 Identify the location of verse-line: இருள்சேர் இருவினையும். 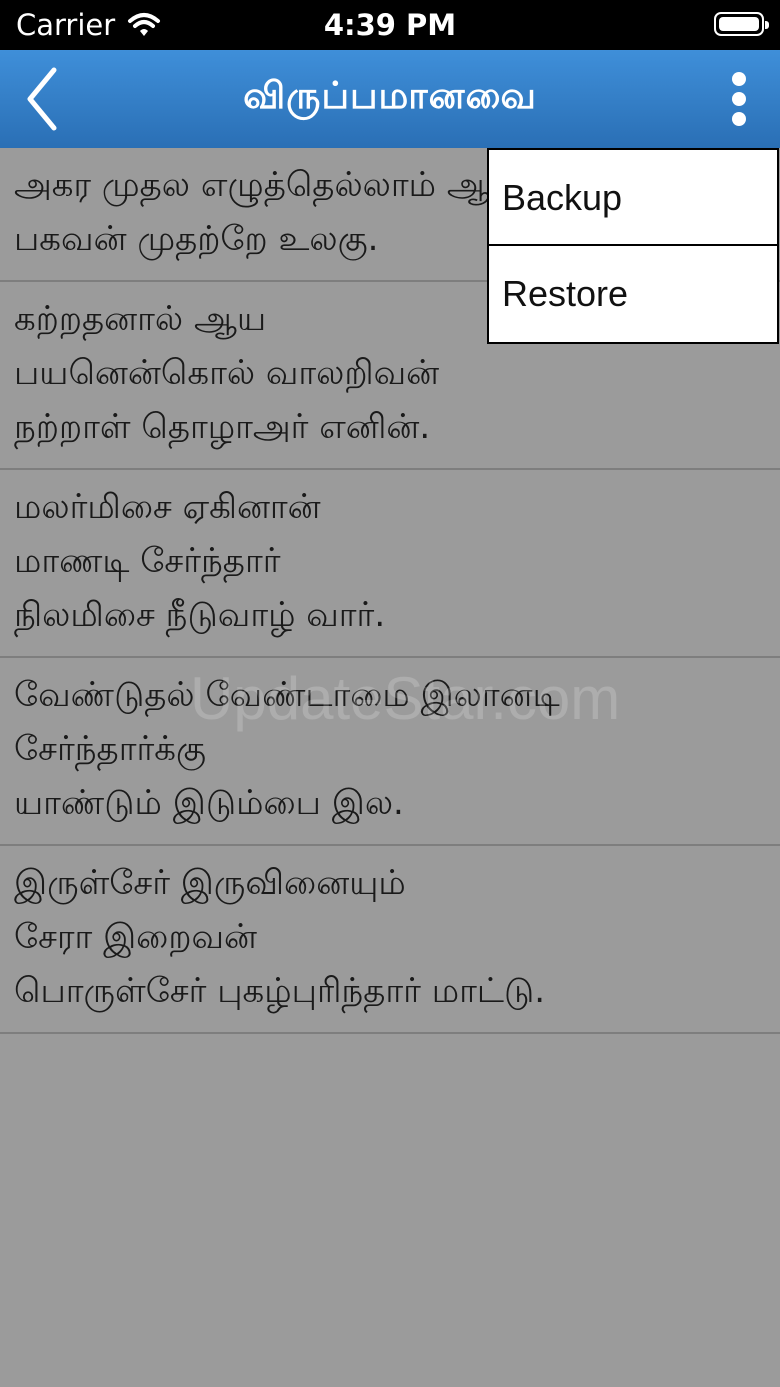
(210, 883).